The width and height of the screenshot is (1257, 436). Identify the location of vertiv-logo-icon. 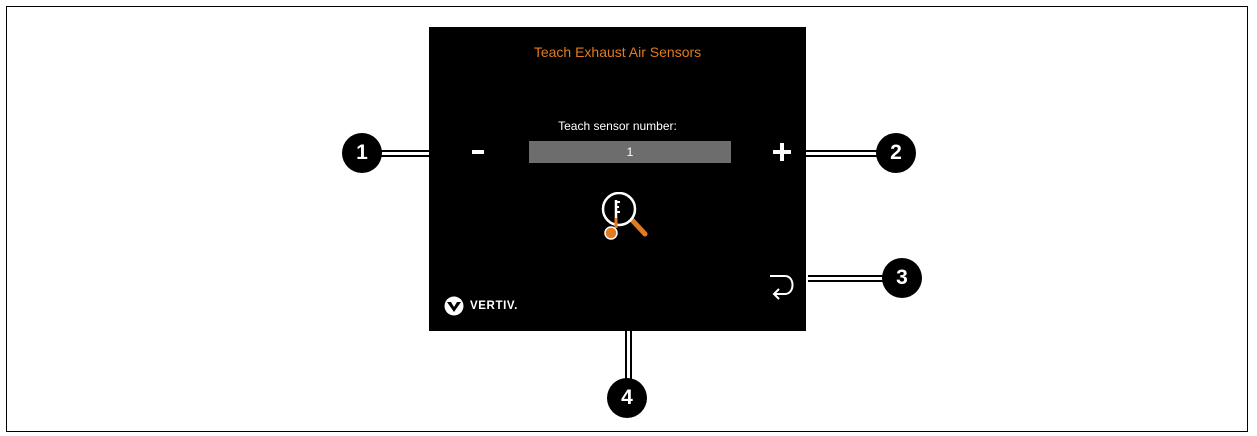
(454, 306).